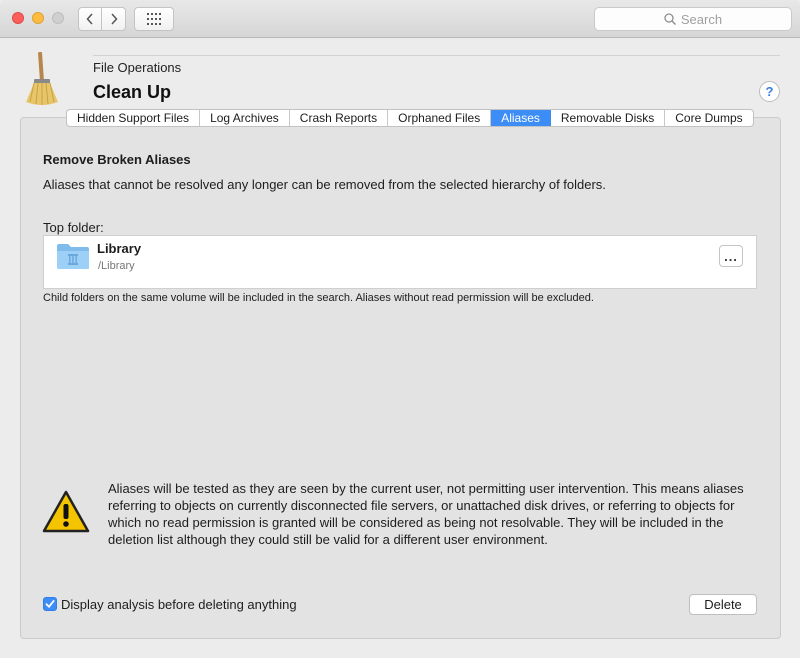 This screenshot has width=800, height=658. Describe the element at coordinates (670, 19) in the screenshot. I see `search-icon` at that location.